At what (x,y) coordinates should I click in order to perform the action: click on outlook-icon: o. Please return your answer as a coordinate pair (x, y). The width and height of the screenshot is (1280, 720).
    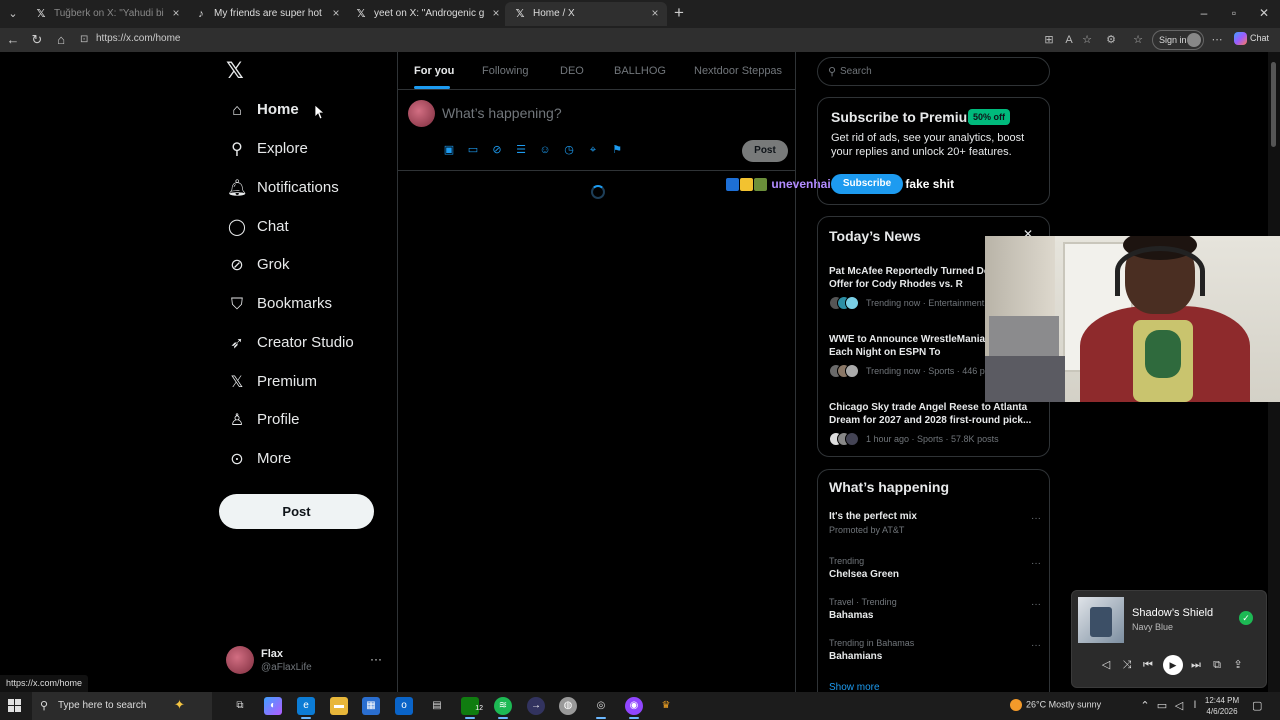
    Looking at the image, I should click on (404, 706).